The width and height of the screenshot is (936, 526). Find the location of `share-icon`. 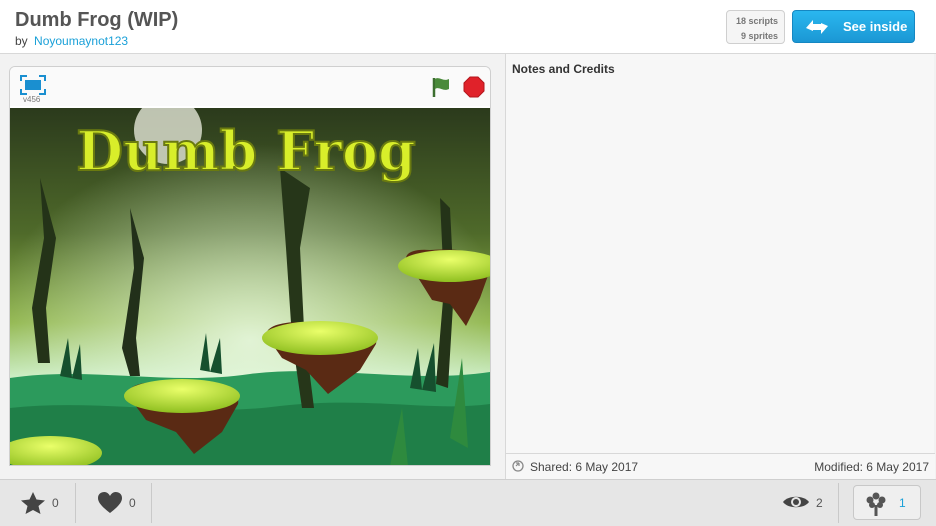

share-icon is located at coordinates (518, 466).